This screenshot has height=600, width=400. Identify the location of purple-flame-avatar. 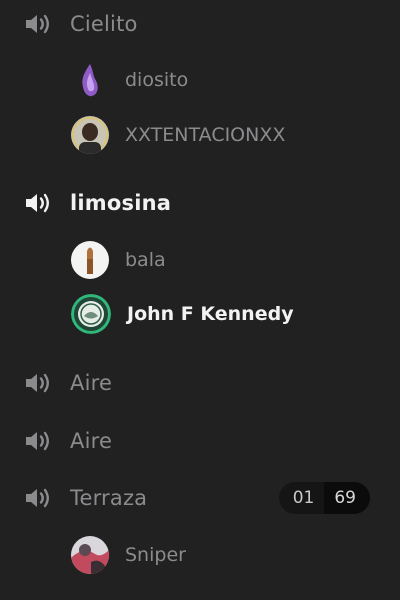
(90, 80).